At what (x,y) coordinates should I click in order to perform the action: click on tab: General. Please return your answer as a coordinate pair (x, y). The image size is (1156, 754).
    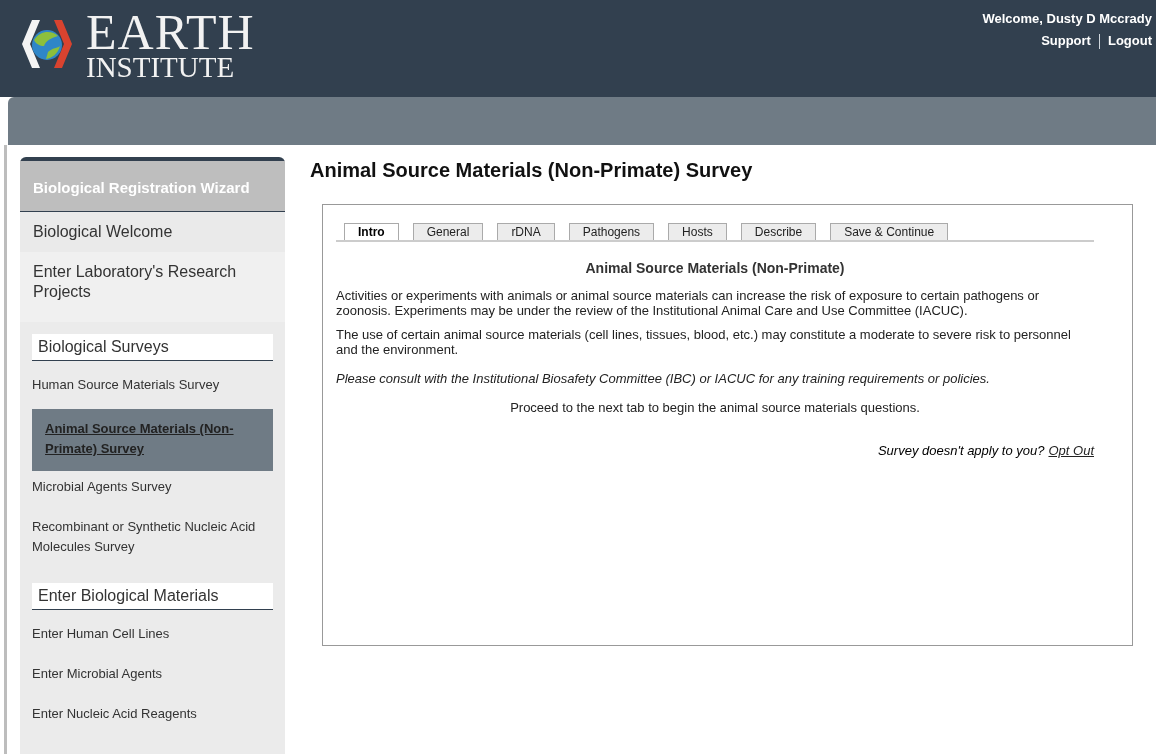
    Looking at the image, I should click on (448, 231).